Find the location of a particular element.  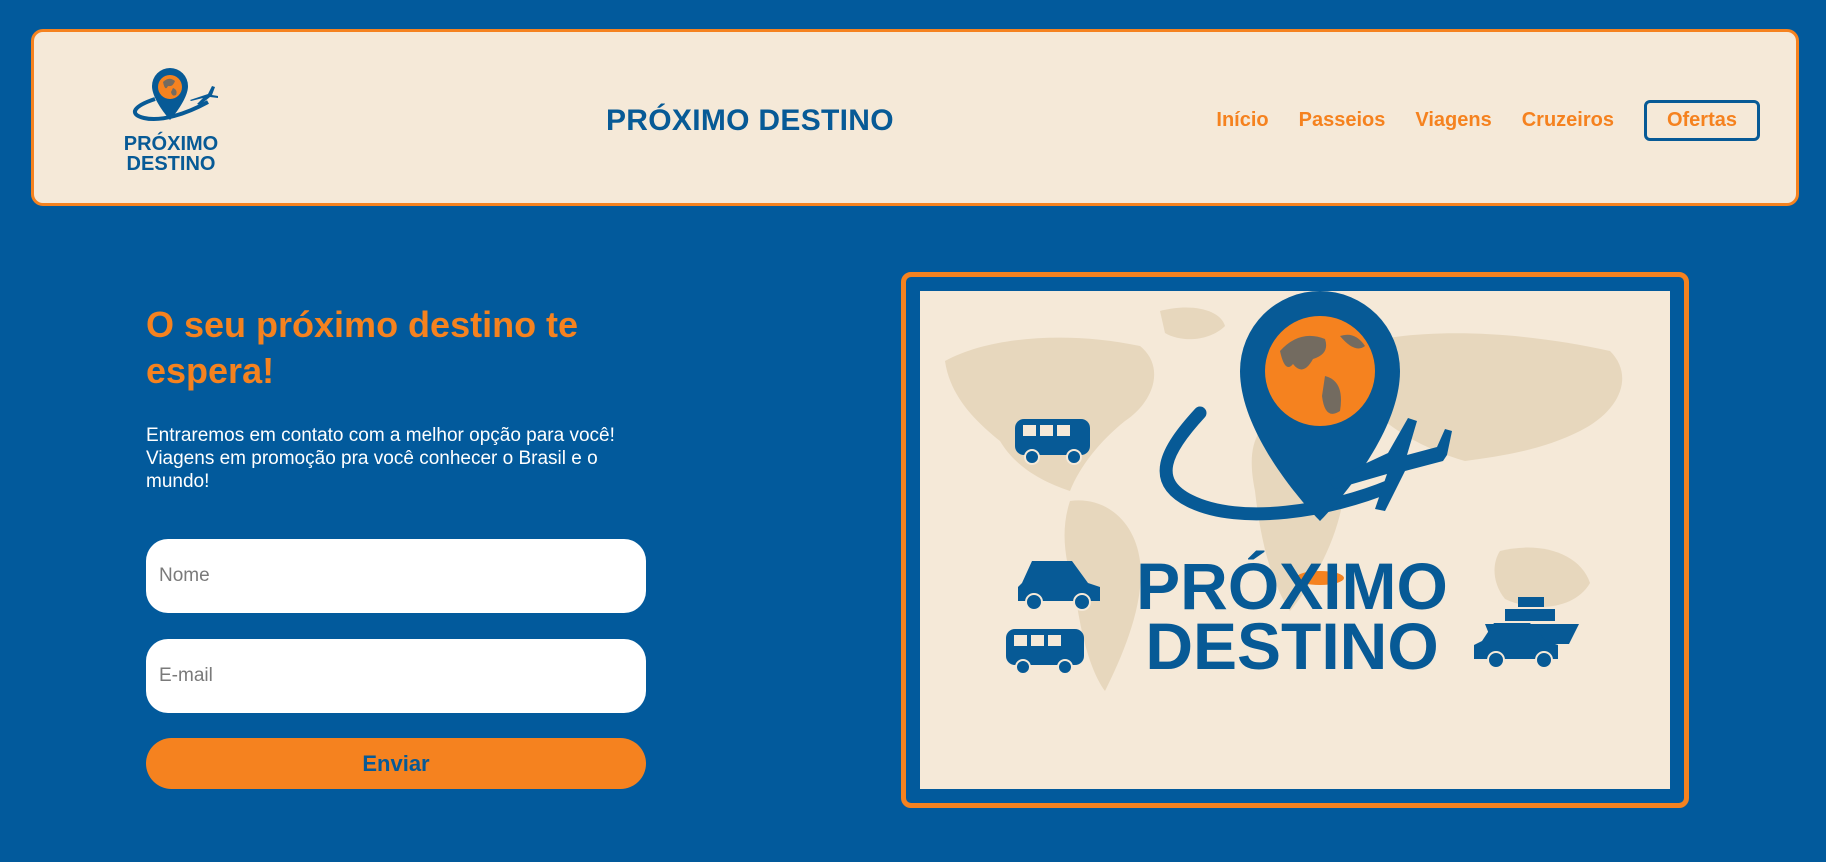

logo-text-line2: DESTINO is located at coordinates (171, 164).